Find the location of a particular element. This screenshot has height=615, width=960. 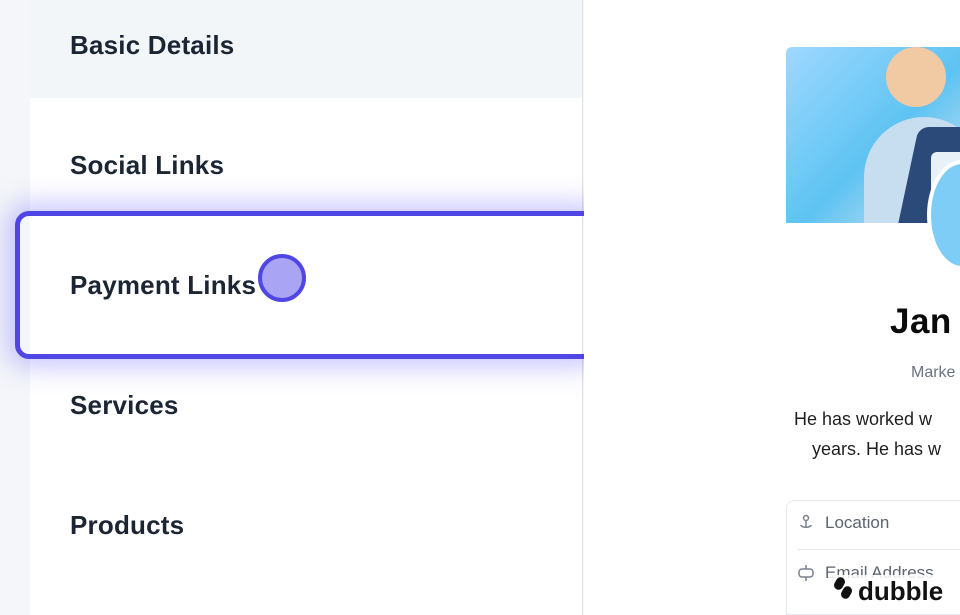

info-label: Location is located at coordinates (857, 522).